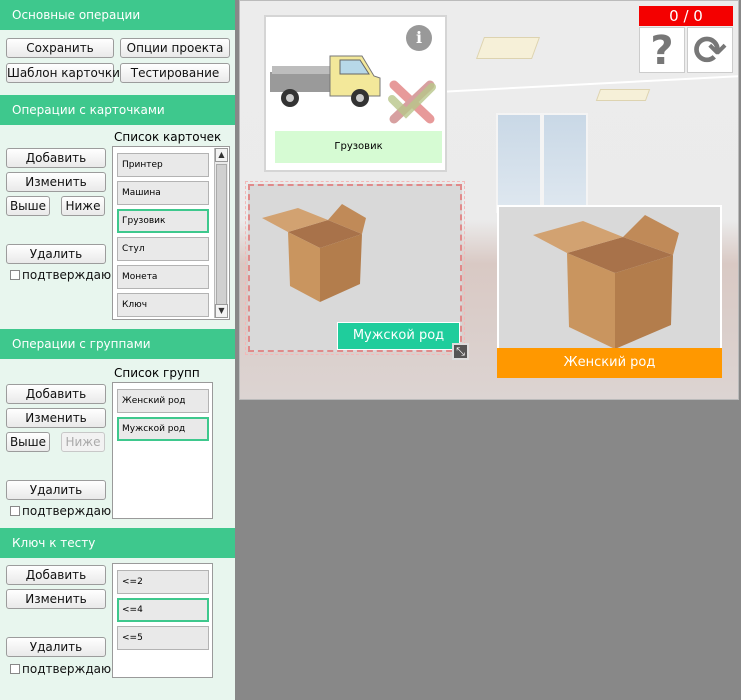 This screenshot has height=700, width=741. Describe the element at coordinates (163, 165) in the screenshot. I see `list-item: Принтер` at that location.